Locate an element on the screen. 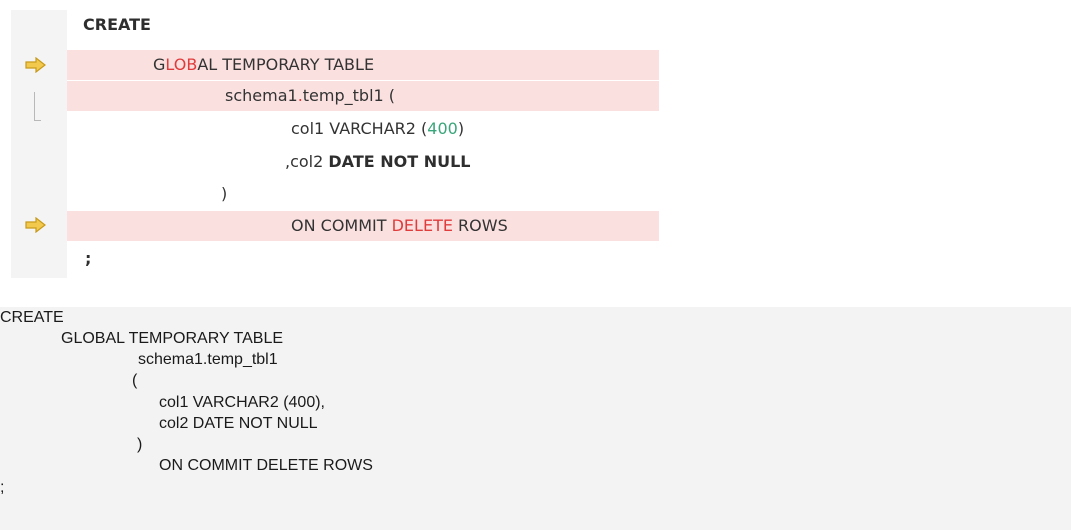  code-line-text: CREATE is located at coordinates (117, 25).